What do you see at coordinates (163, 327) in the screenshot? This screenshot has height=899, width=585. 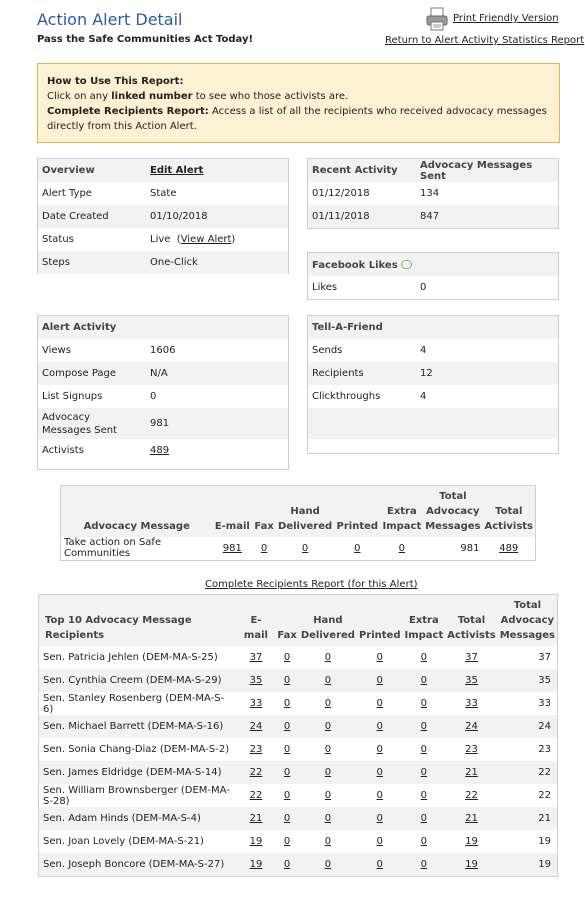 I see `alert-activity-heading: Alert Activity` at bounding box center [163, 327].